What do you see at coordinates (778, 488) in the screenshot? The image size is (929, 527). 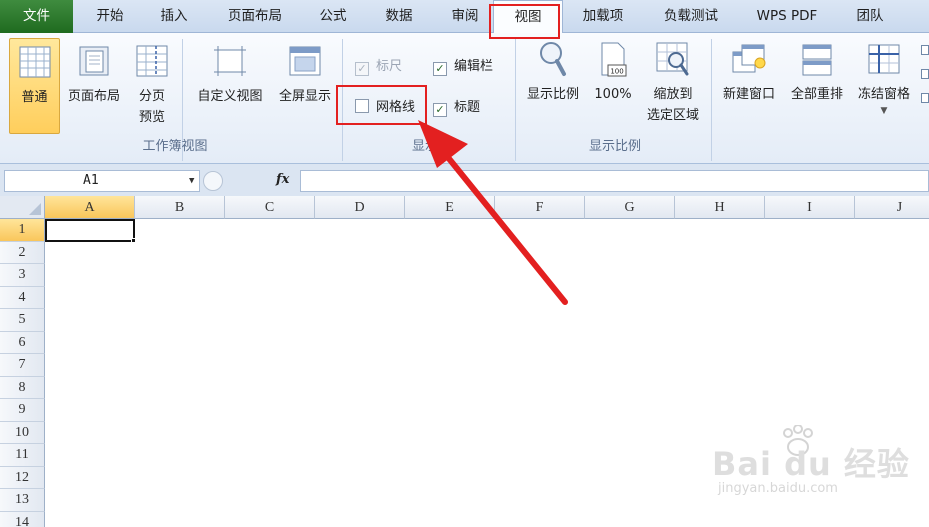 I see `watermark-url: jingyan.baidu.com` at bounding box center [778, 488].